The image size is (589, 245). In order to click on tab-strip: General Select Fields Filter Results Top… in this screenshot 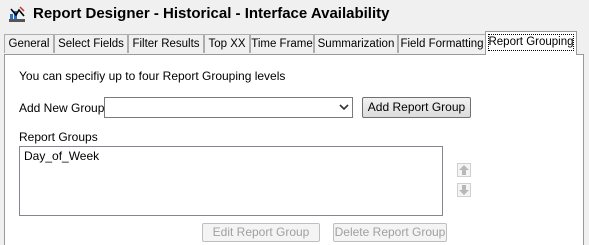, I will do `click(294, 43)`.